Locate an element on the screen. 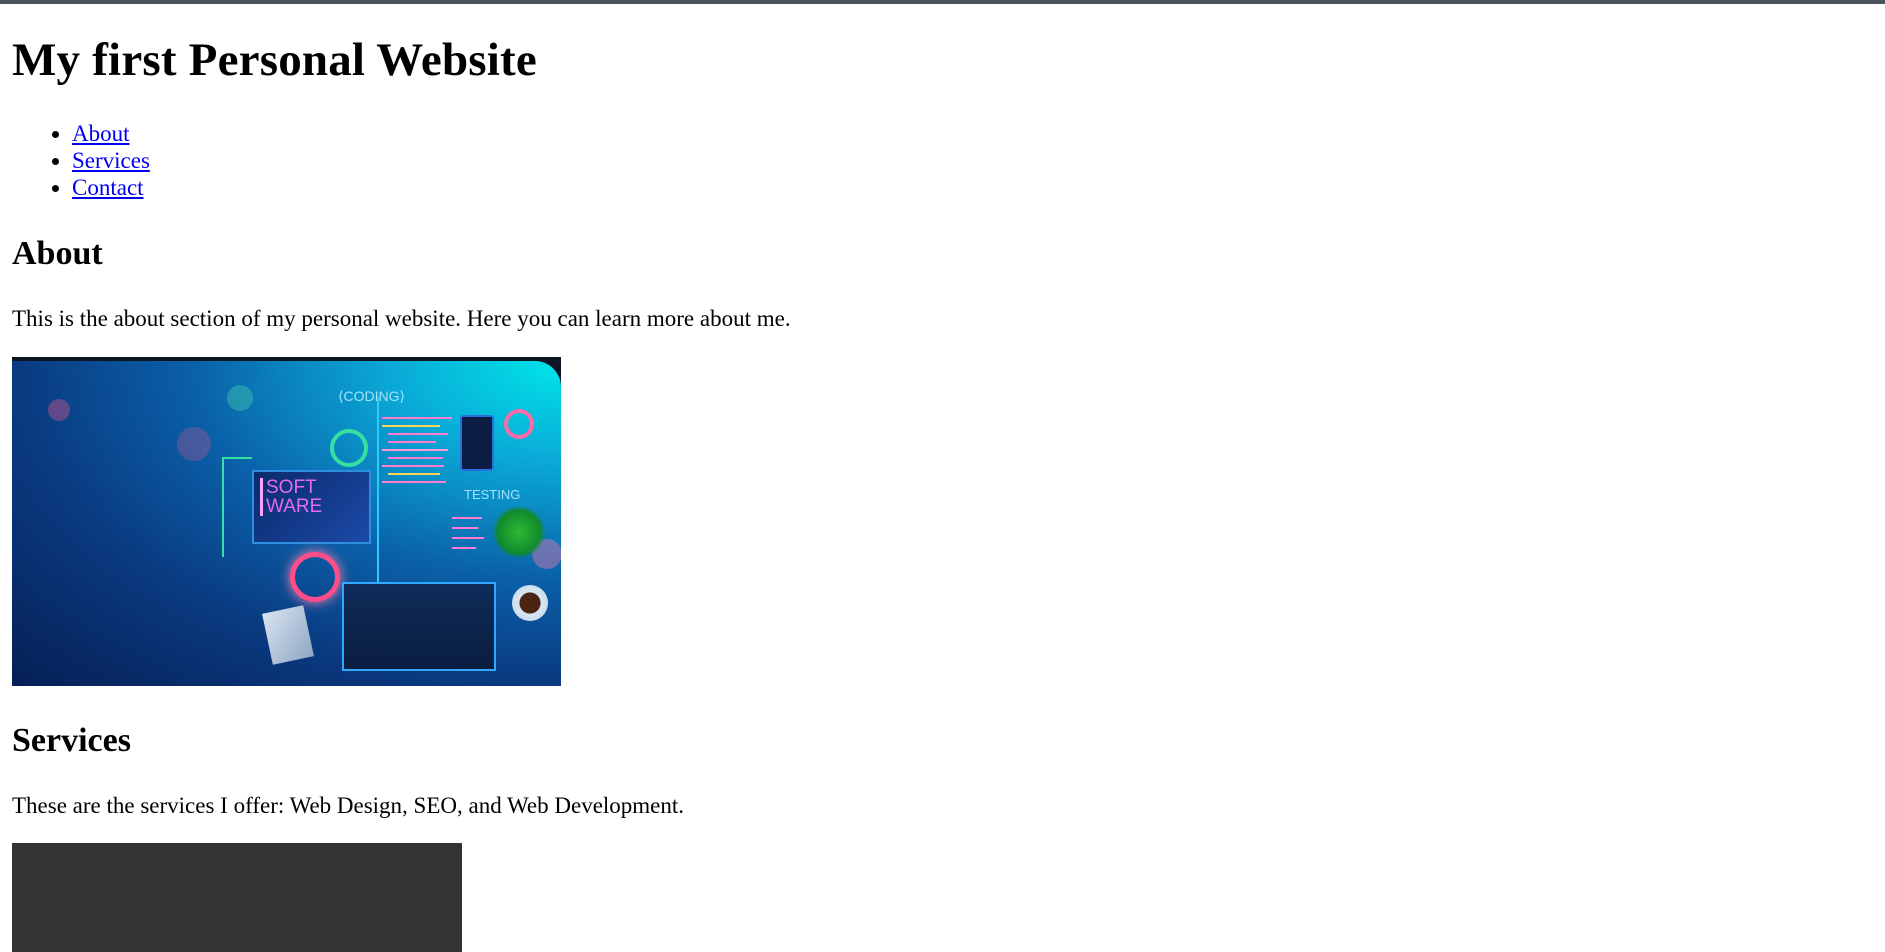 This screenshot has height=952, width=1885. nav-item-services: Services is located at coordinates (111, 160).